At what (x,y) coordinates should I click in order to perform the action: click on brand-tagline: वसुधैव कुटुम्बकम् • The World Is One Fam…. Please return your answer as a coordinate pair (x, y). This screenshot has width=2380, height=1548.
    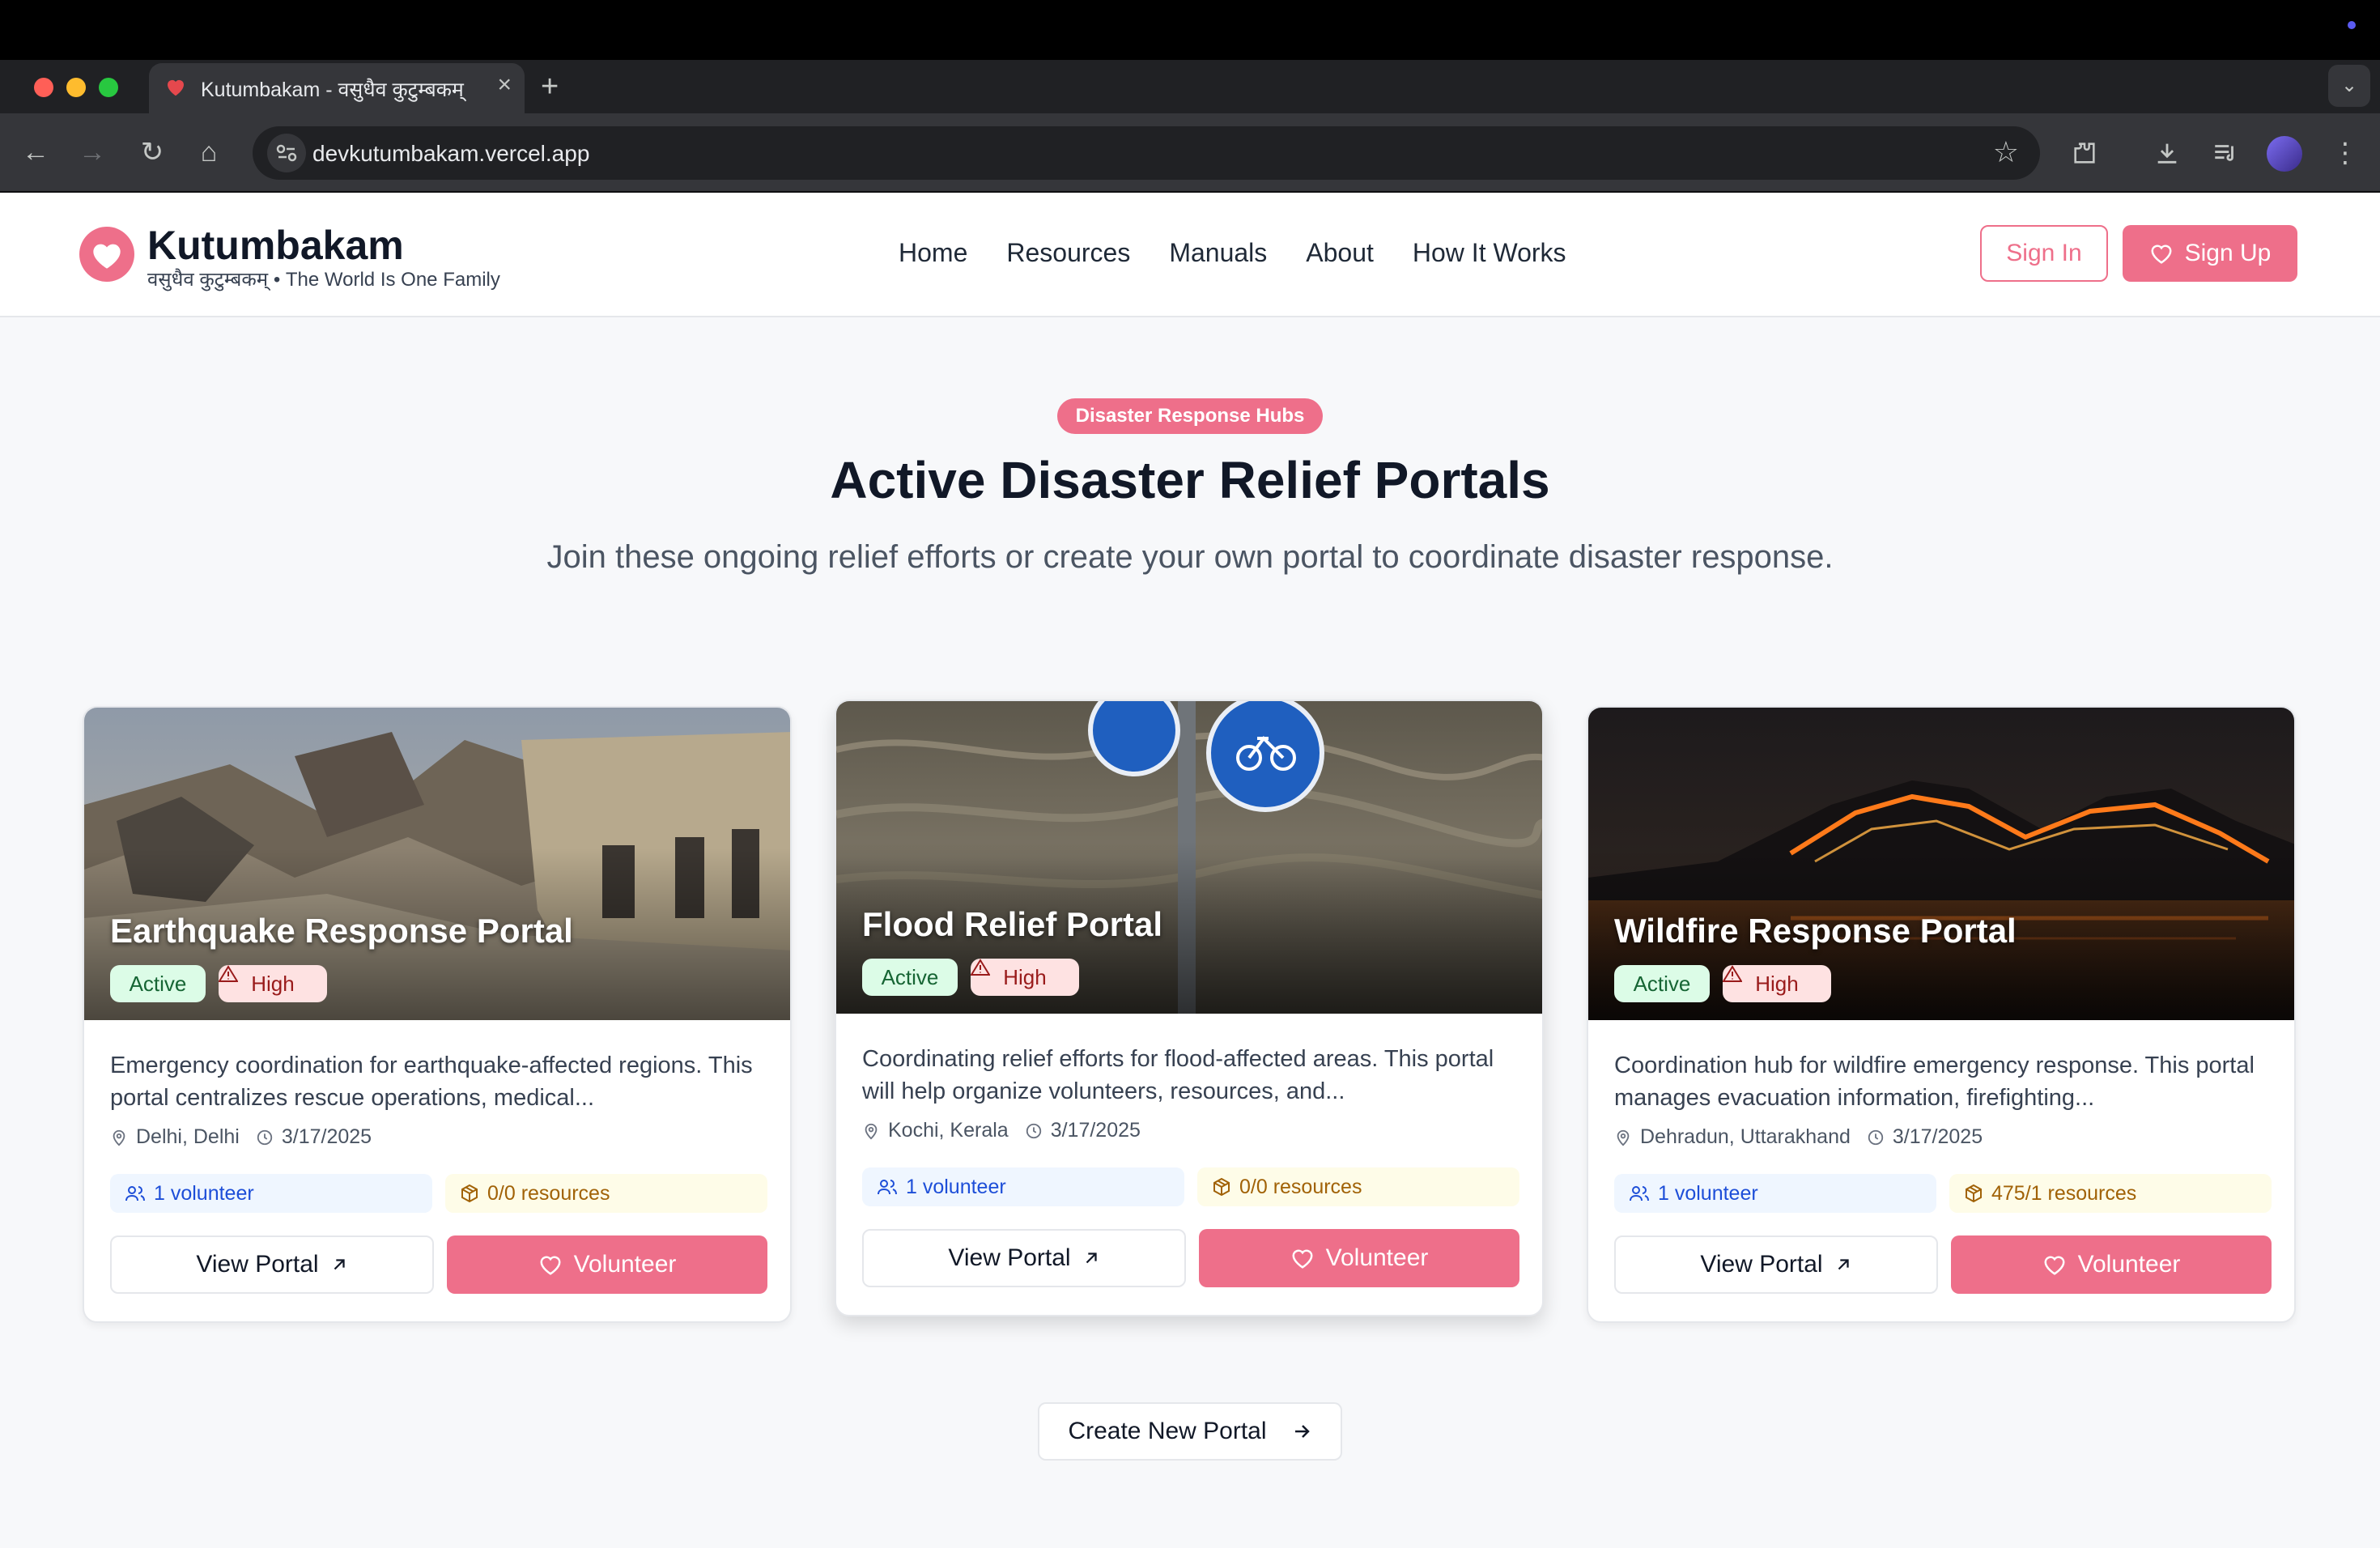
    Looking at the image, I should click on (323, 280).